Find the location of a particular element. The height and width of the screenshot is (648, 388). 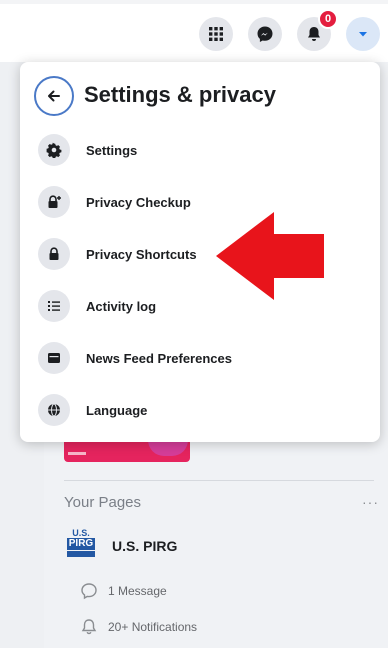

page-messages-row: 1 Message is located at coordinates (123, 591).